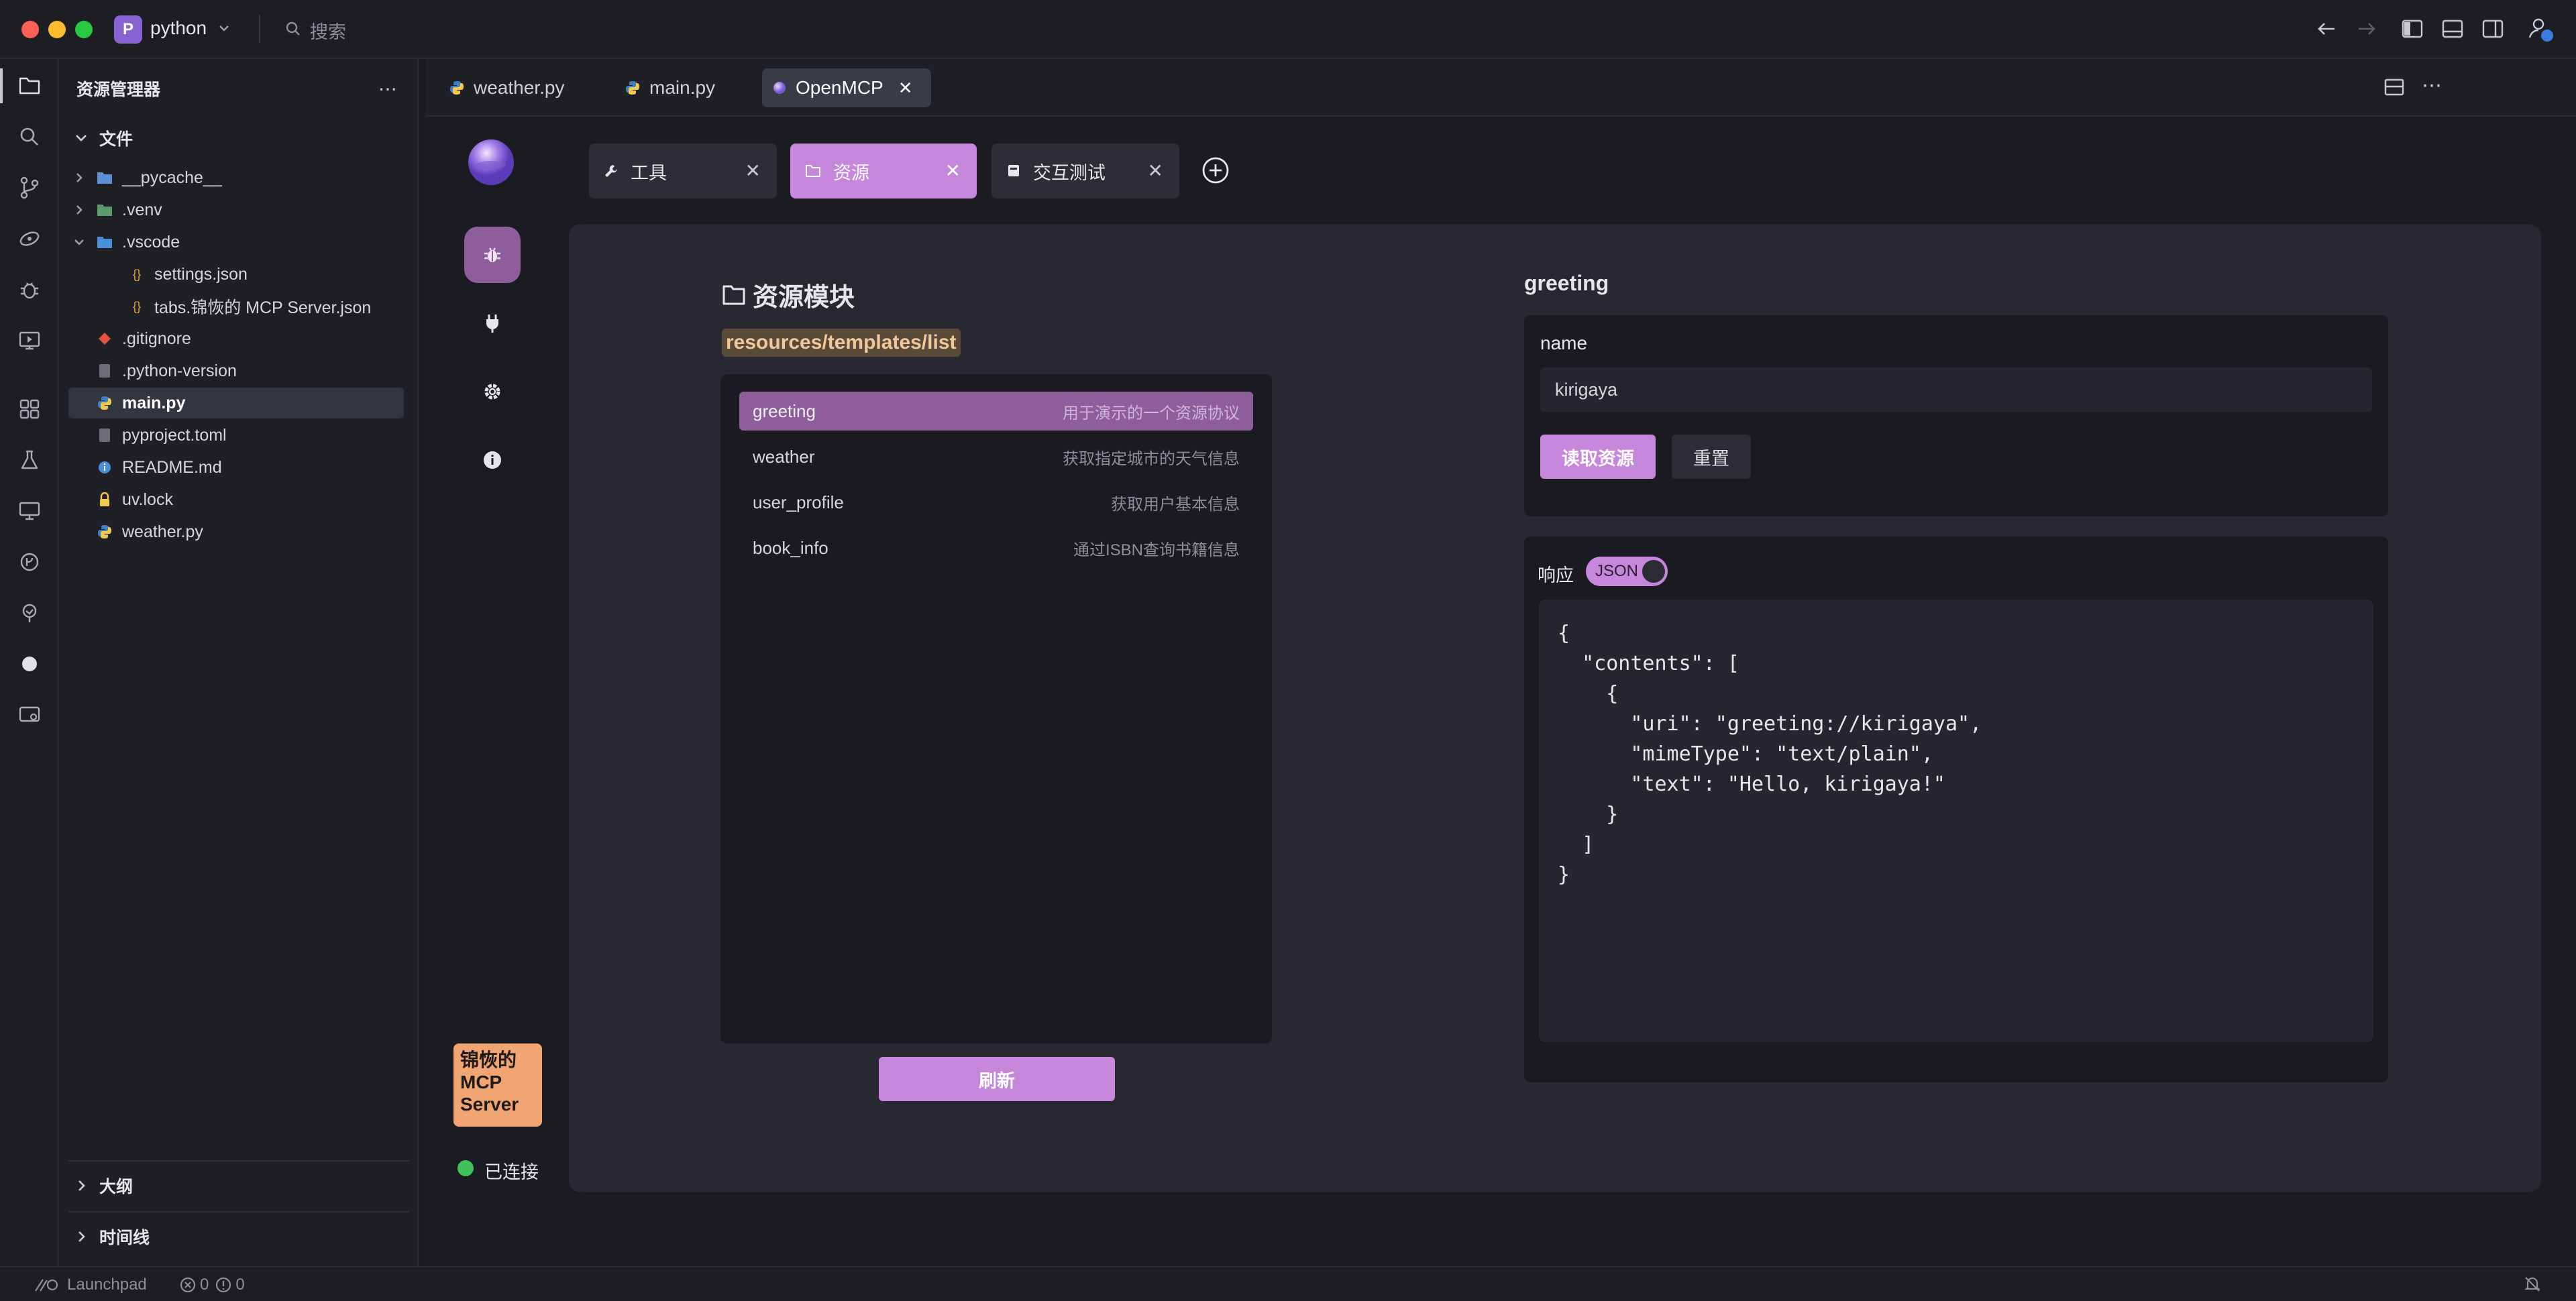 Image resolution: width=2576 pixels, height=1301 pixels. Describe the element at coordinates (29, 409) in the screenshot. I see `extensions-icon` at that location.